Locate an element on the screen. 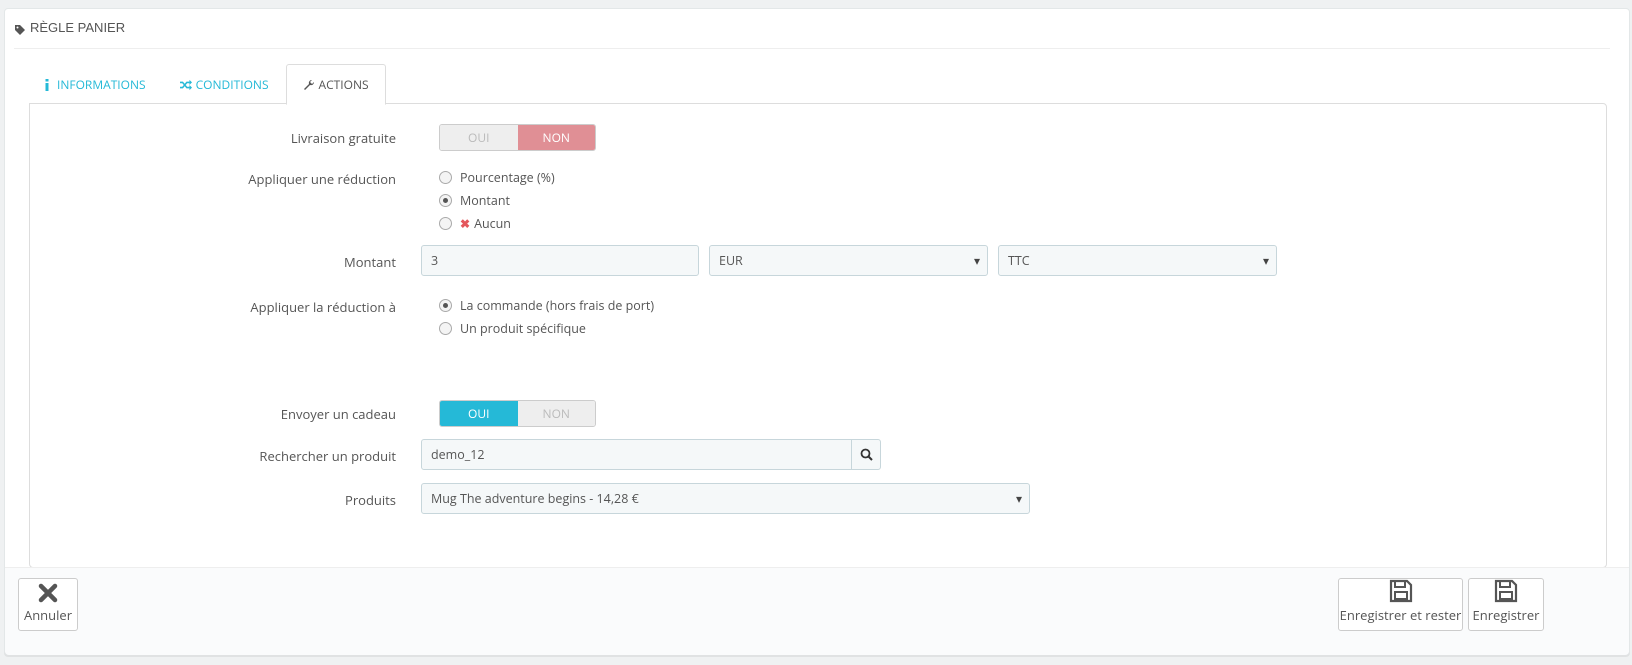 The height and width of the screenshot is (665, 1632). products-label: Produits is located at coordinates (370, 500).